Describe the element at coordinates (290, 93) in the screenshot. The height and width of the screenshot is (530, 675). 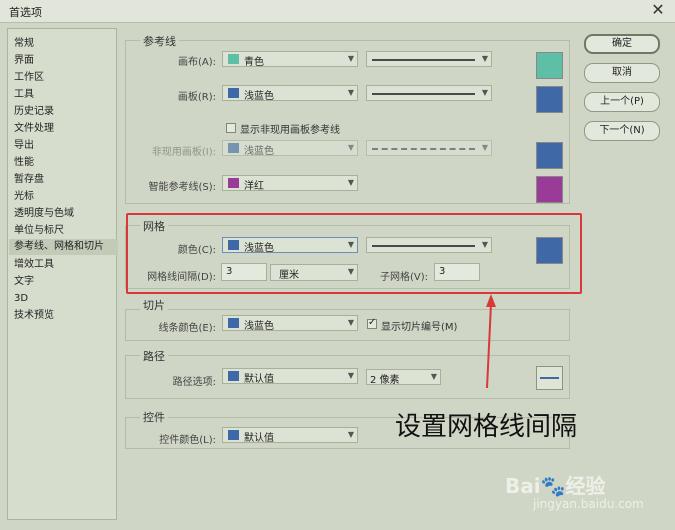
I see `artboard-color-dropdown: 浅蓝色 ▼` at that location.